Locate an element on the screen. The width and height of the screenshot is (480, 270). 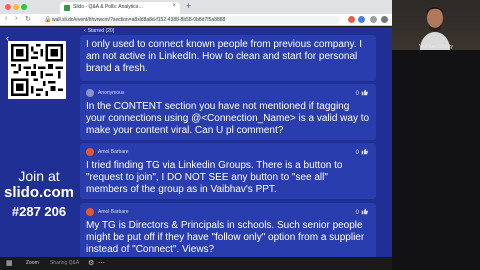
chevron-left-icon: ‹ is located at coordinates (85, 31).